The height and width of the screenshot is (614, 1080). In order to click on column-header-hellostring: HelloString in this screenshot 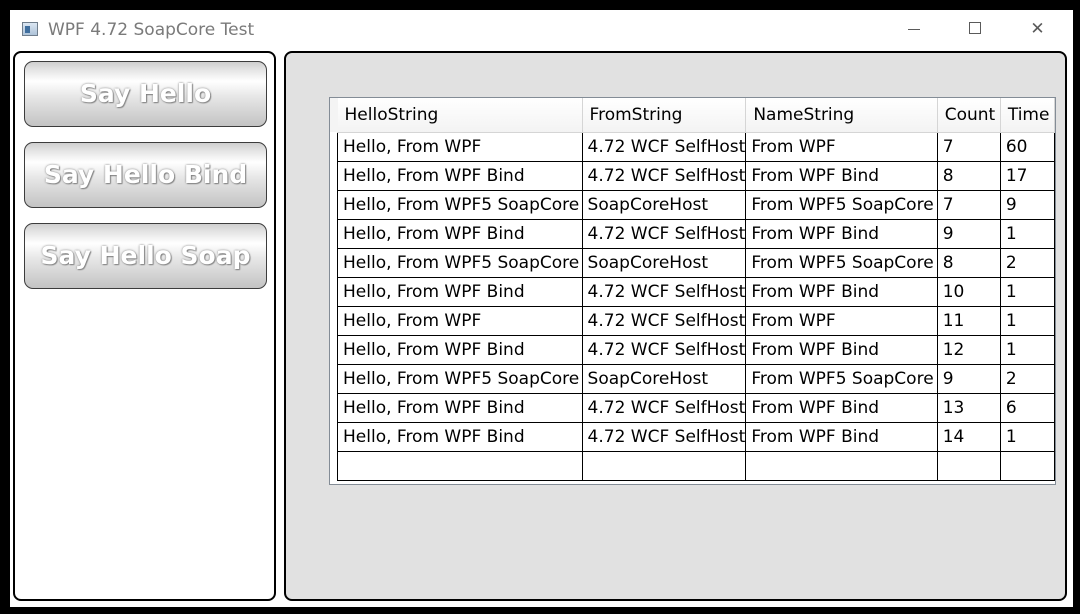, I will do `click(460, 115)`.